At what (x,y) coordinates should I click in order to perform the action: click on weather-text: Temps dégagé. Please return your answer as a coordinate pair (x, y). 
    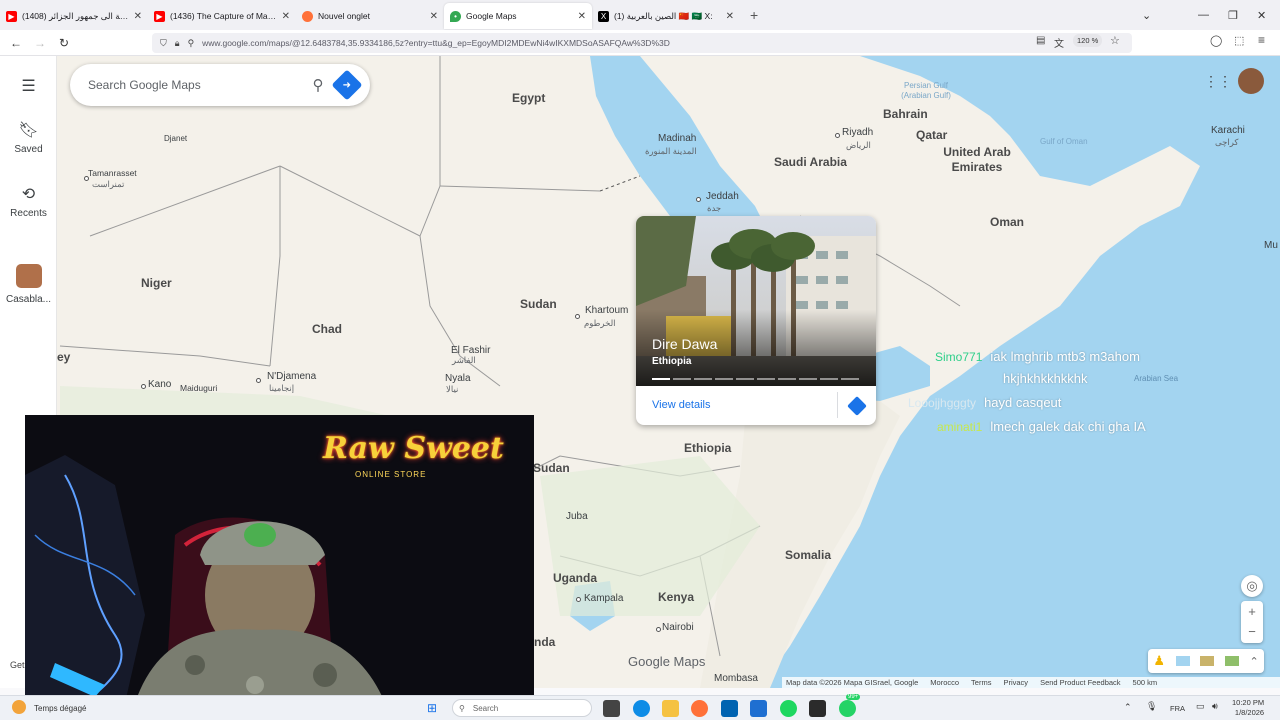
    Looking at the image, I should click on (60, 708).